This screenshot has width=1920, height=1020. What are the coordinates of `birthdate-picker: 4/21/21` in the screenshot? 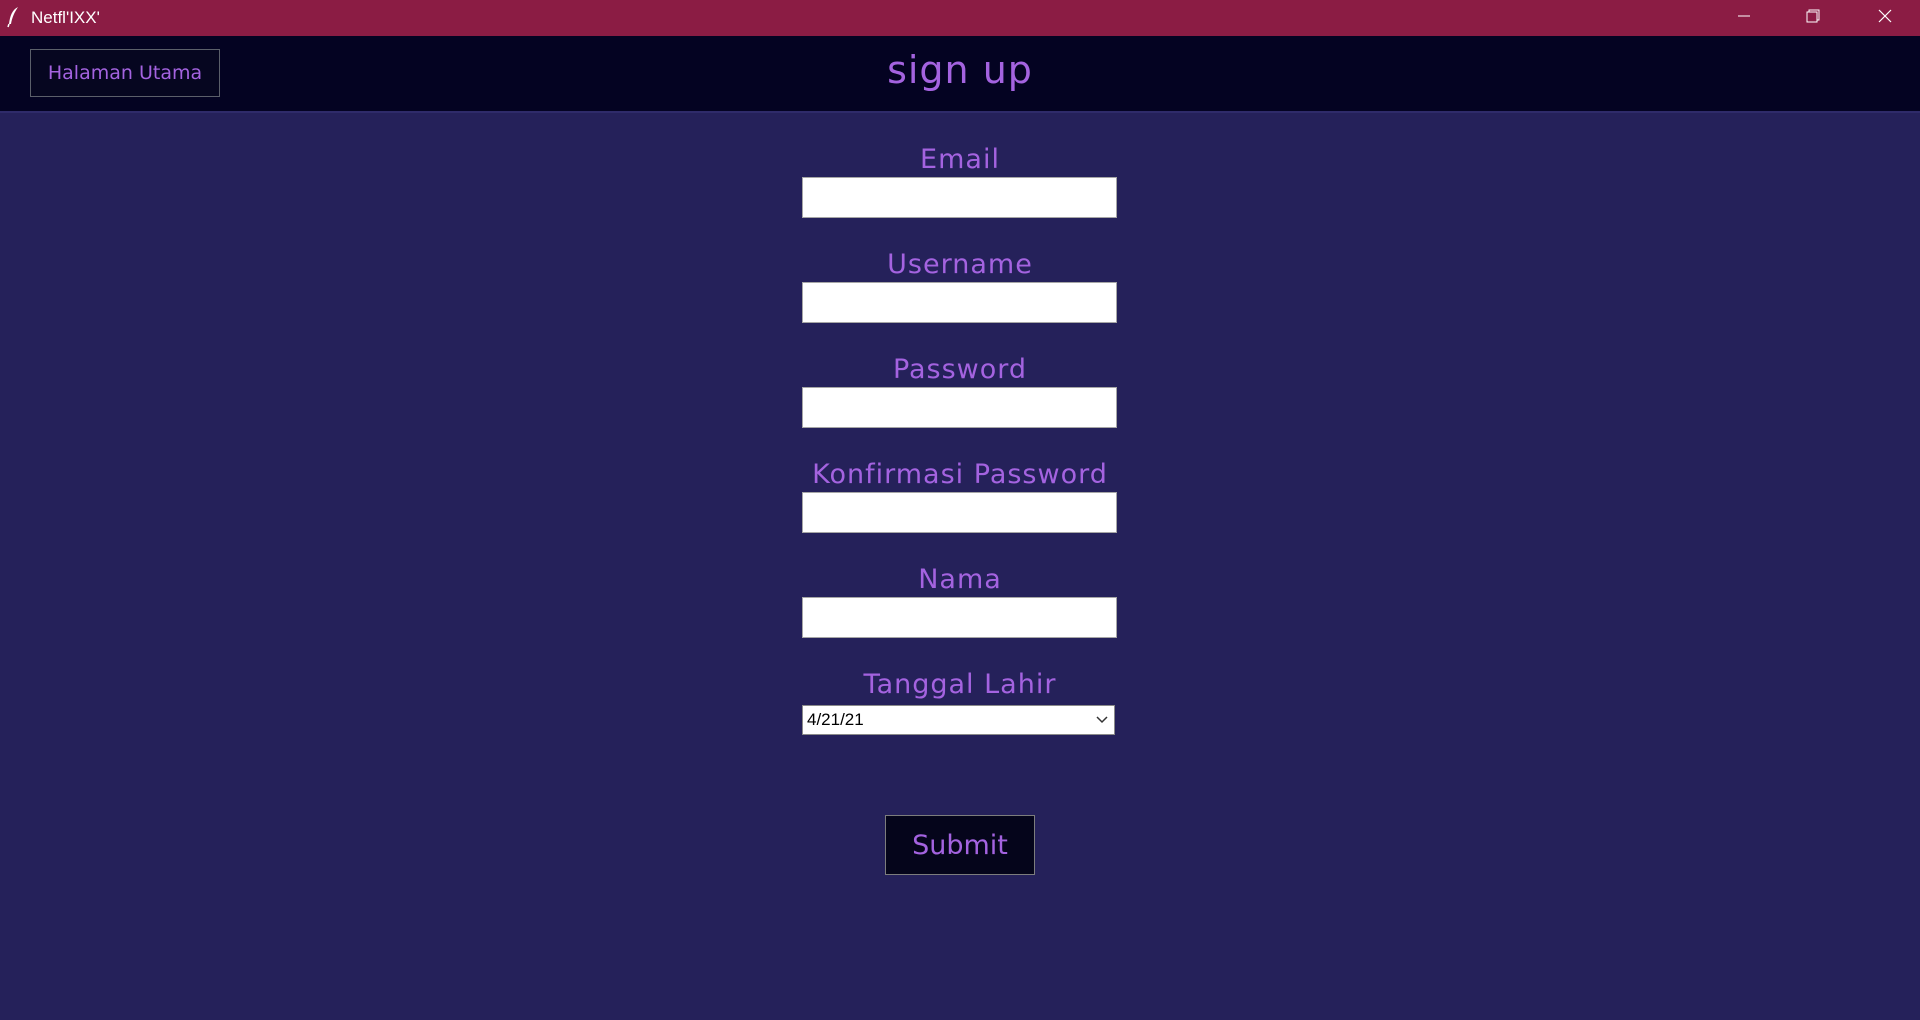 It's located at (958, 720).